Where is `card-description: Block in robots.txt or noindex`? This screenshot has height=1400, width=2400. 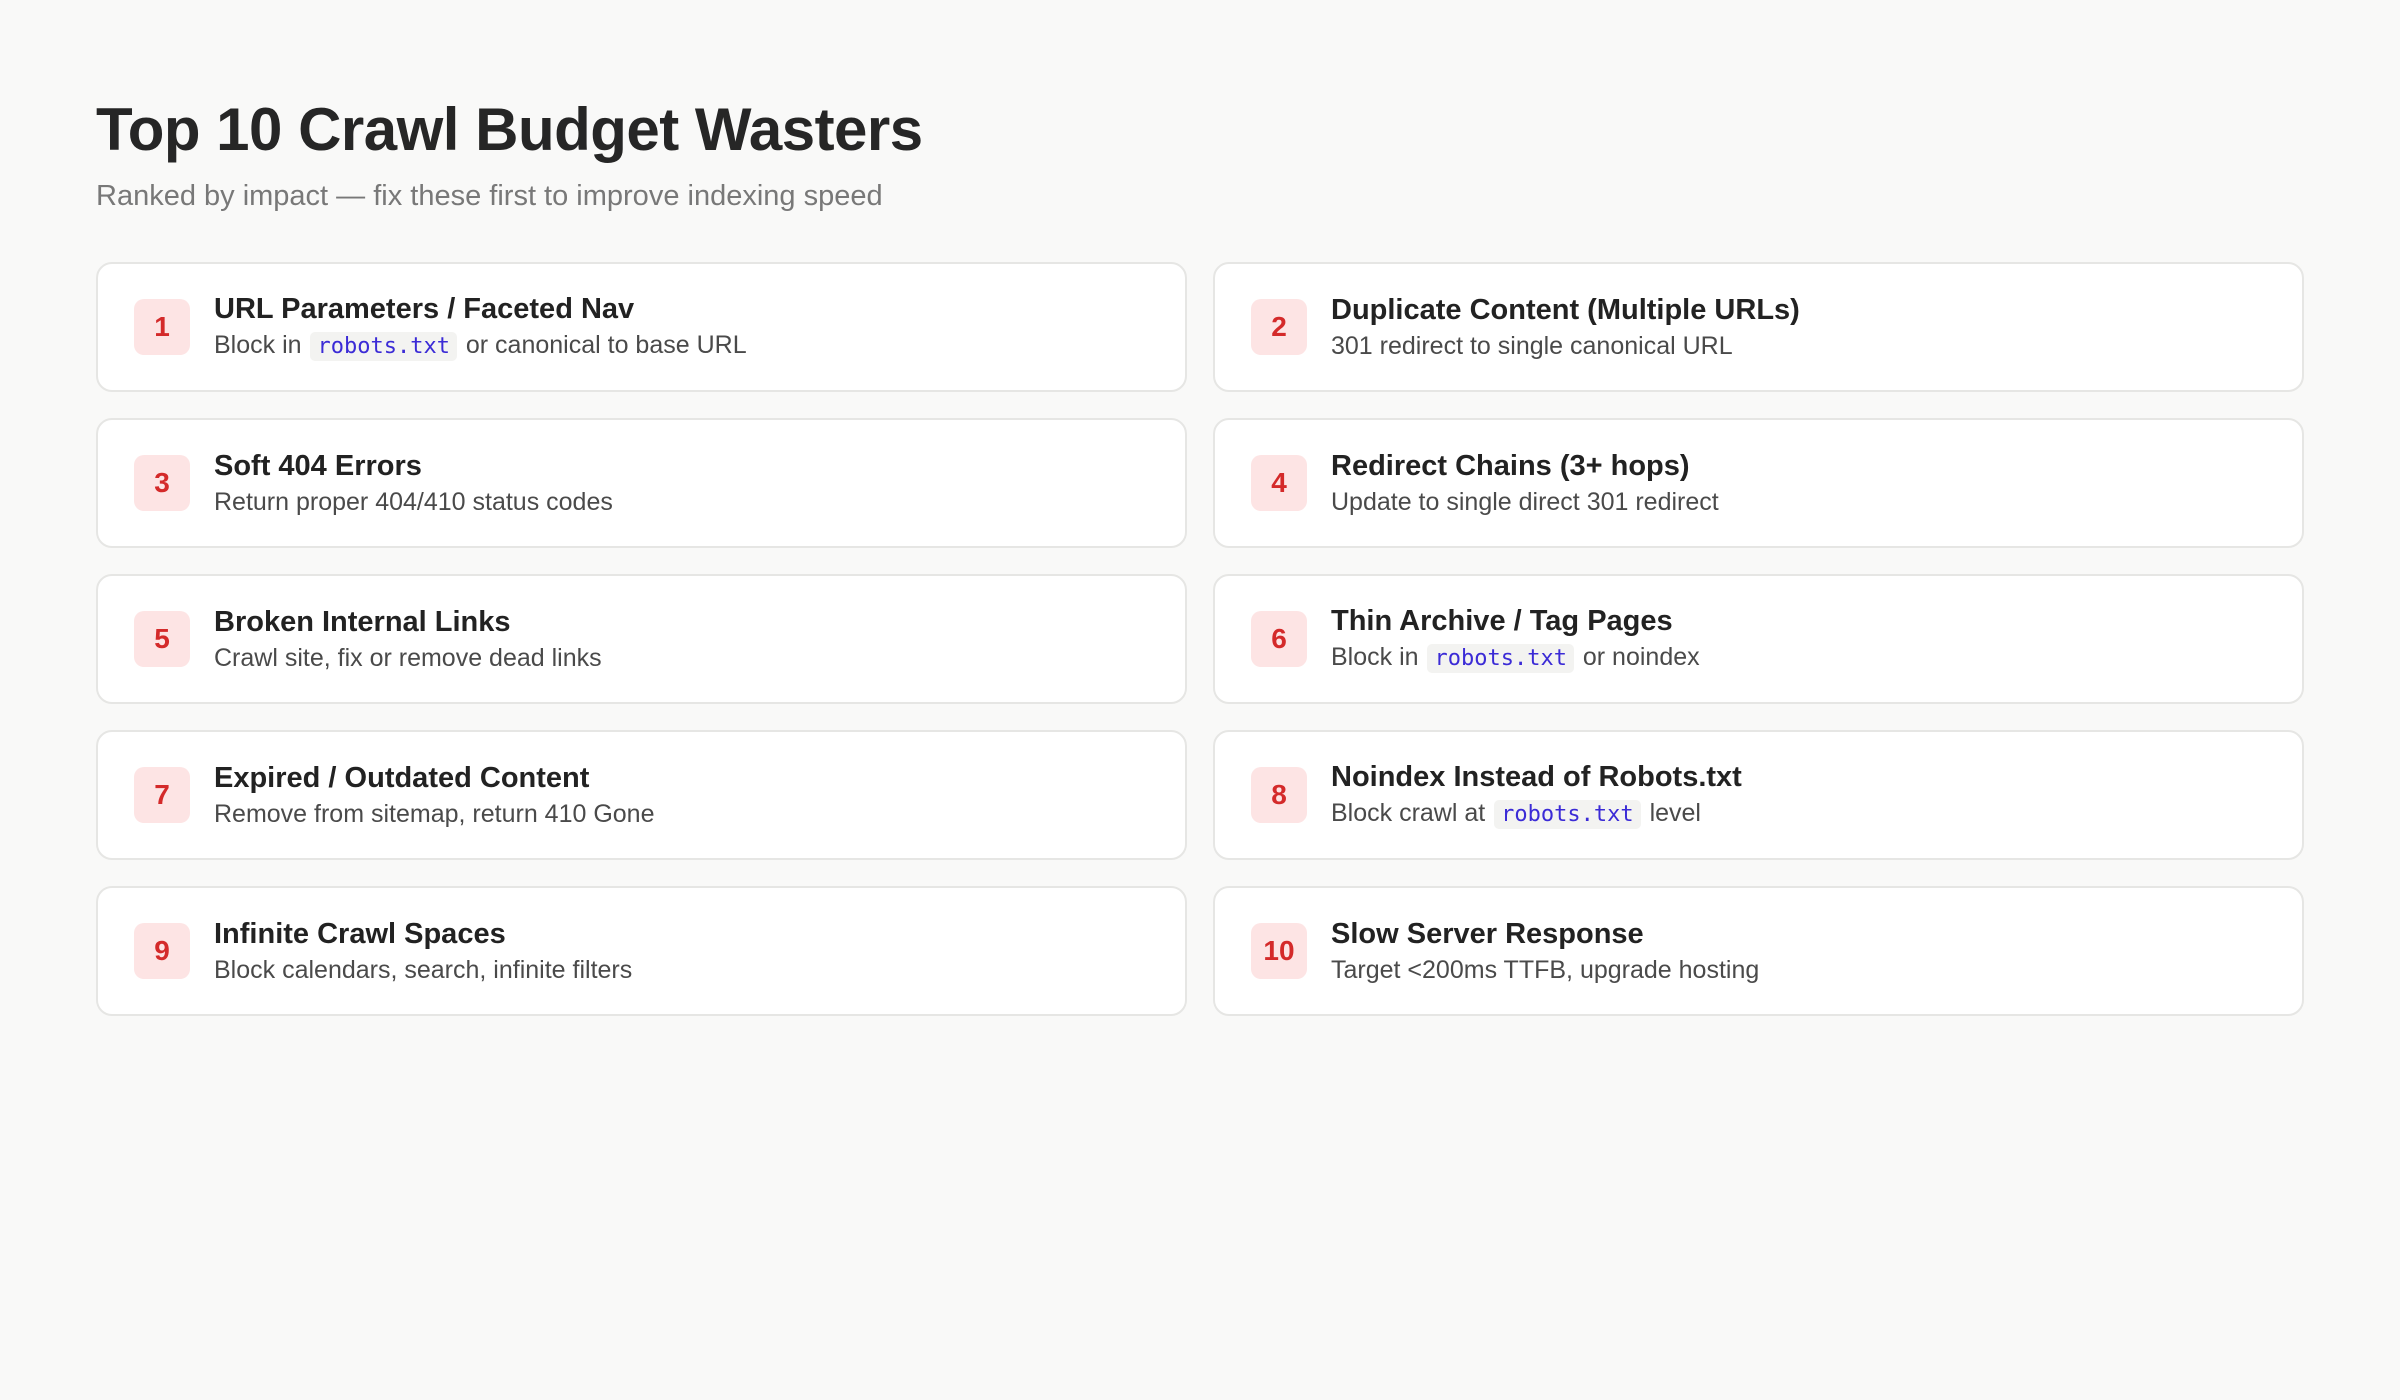 card-description: Block in robots.txt or noindex is located at coordinates (1515, 658).